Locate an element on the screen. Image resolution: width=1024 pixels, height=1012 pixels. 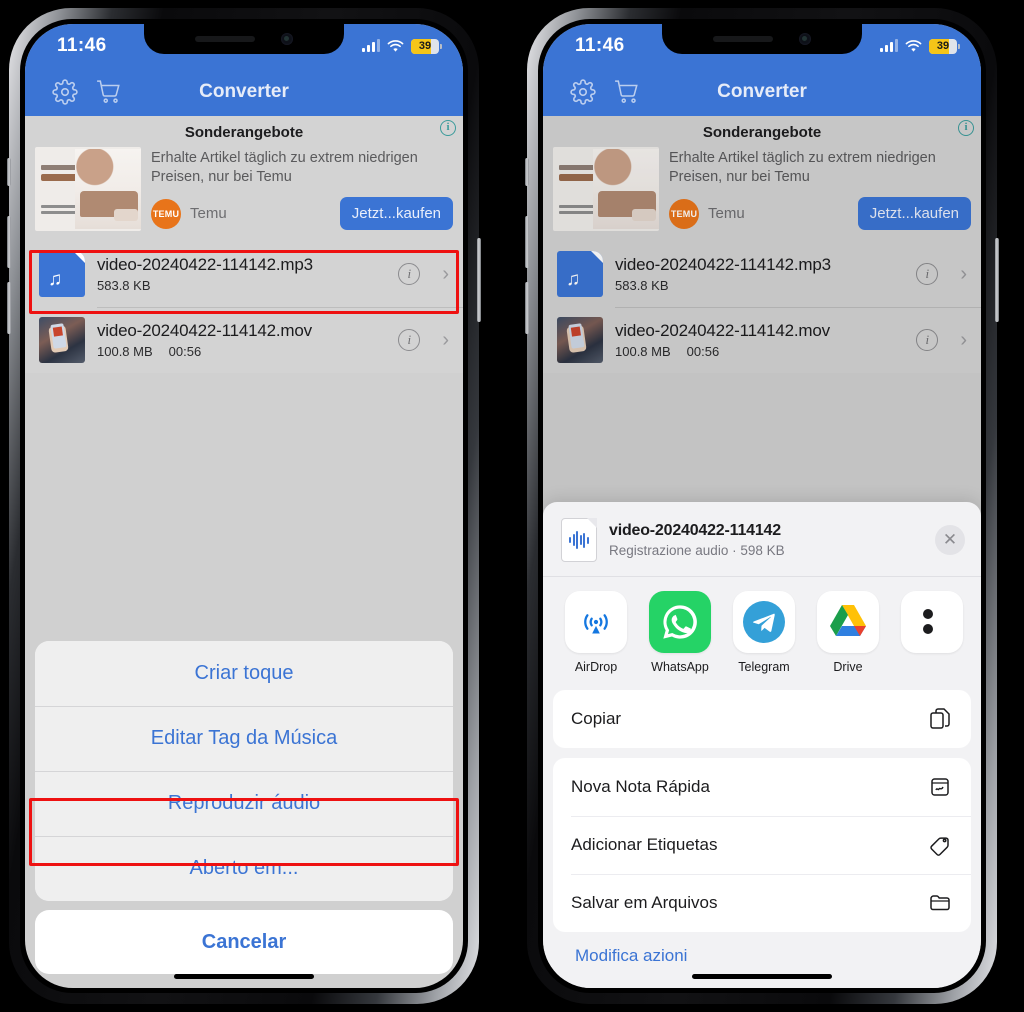
ad-title: Sonderangebote is located at coordinates (244, 132).